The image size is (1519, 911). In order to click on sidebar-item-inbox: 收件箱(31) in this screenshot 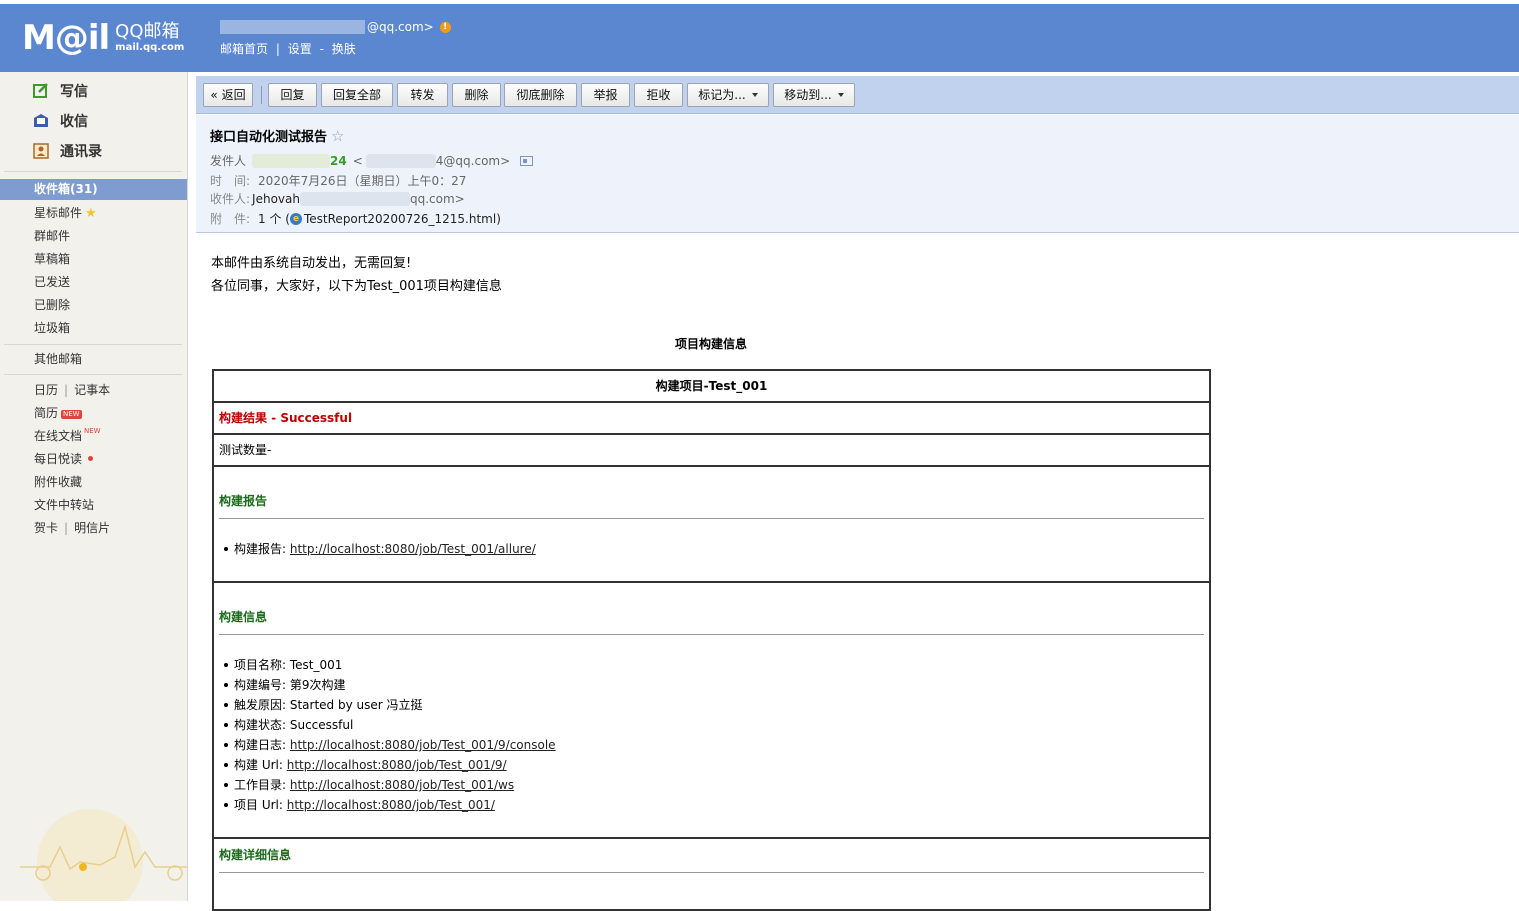, I will do `click(93, 189)`.